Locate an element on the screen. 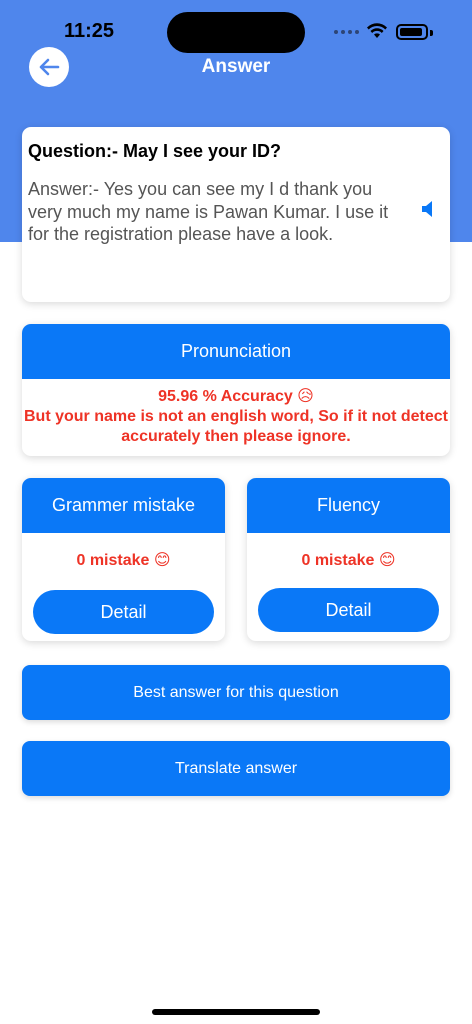 The width and height of the screenshot is (472, 1024). battery-icon is located at coordinates (412, 32).